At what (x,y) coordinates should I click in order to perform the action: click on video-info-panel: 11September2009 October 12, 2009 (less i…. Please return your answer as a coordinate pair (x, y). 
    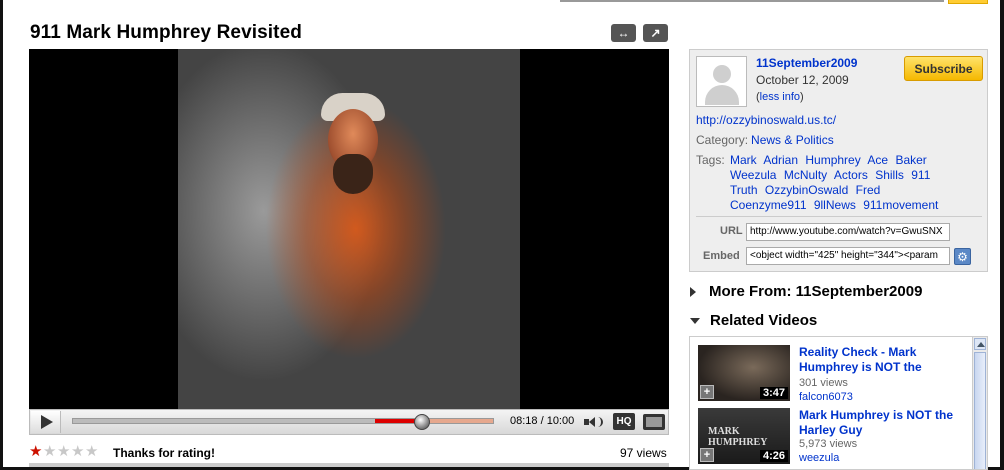
    Looking at the image, I should click on (838, 160).